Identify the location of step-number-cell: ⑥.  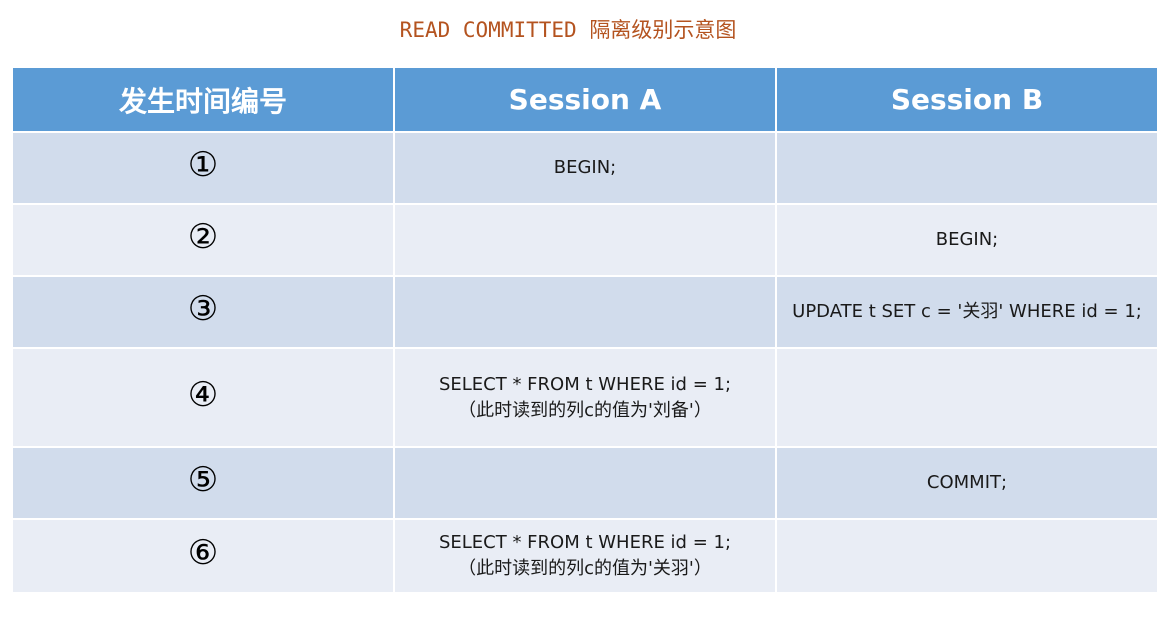
(203, 556).